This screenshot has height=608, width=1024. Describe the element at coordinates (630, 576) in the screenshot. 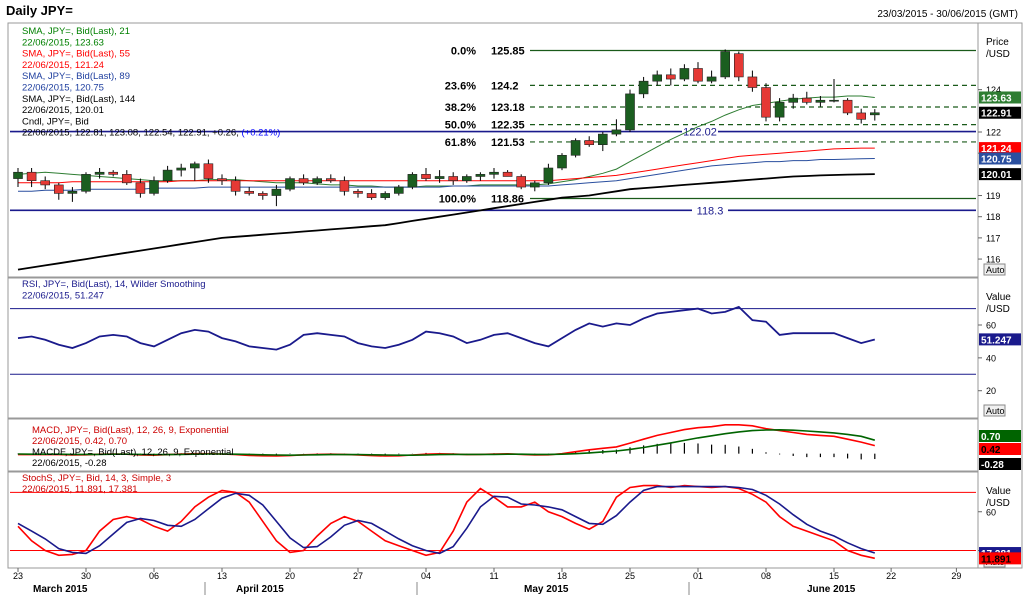

I see `x-tick-label: 25` at that location.